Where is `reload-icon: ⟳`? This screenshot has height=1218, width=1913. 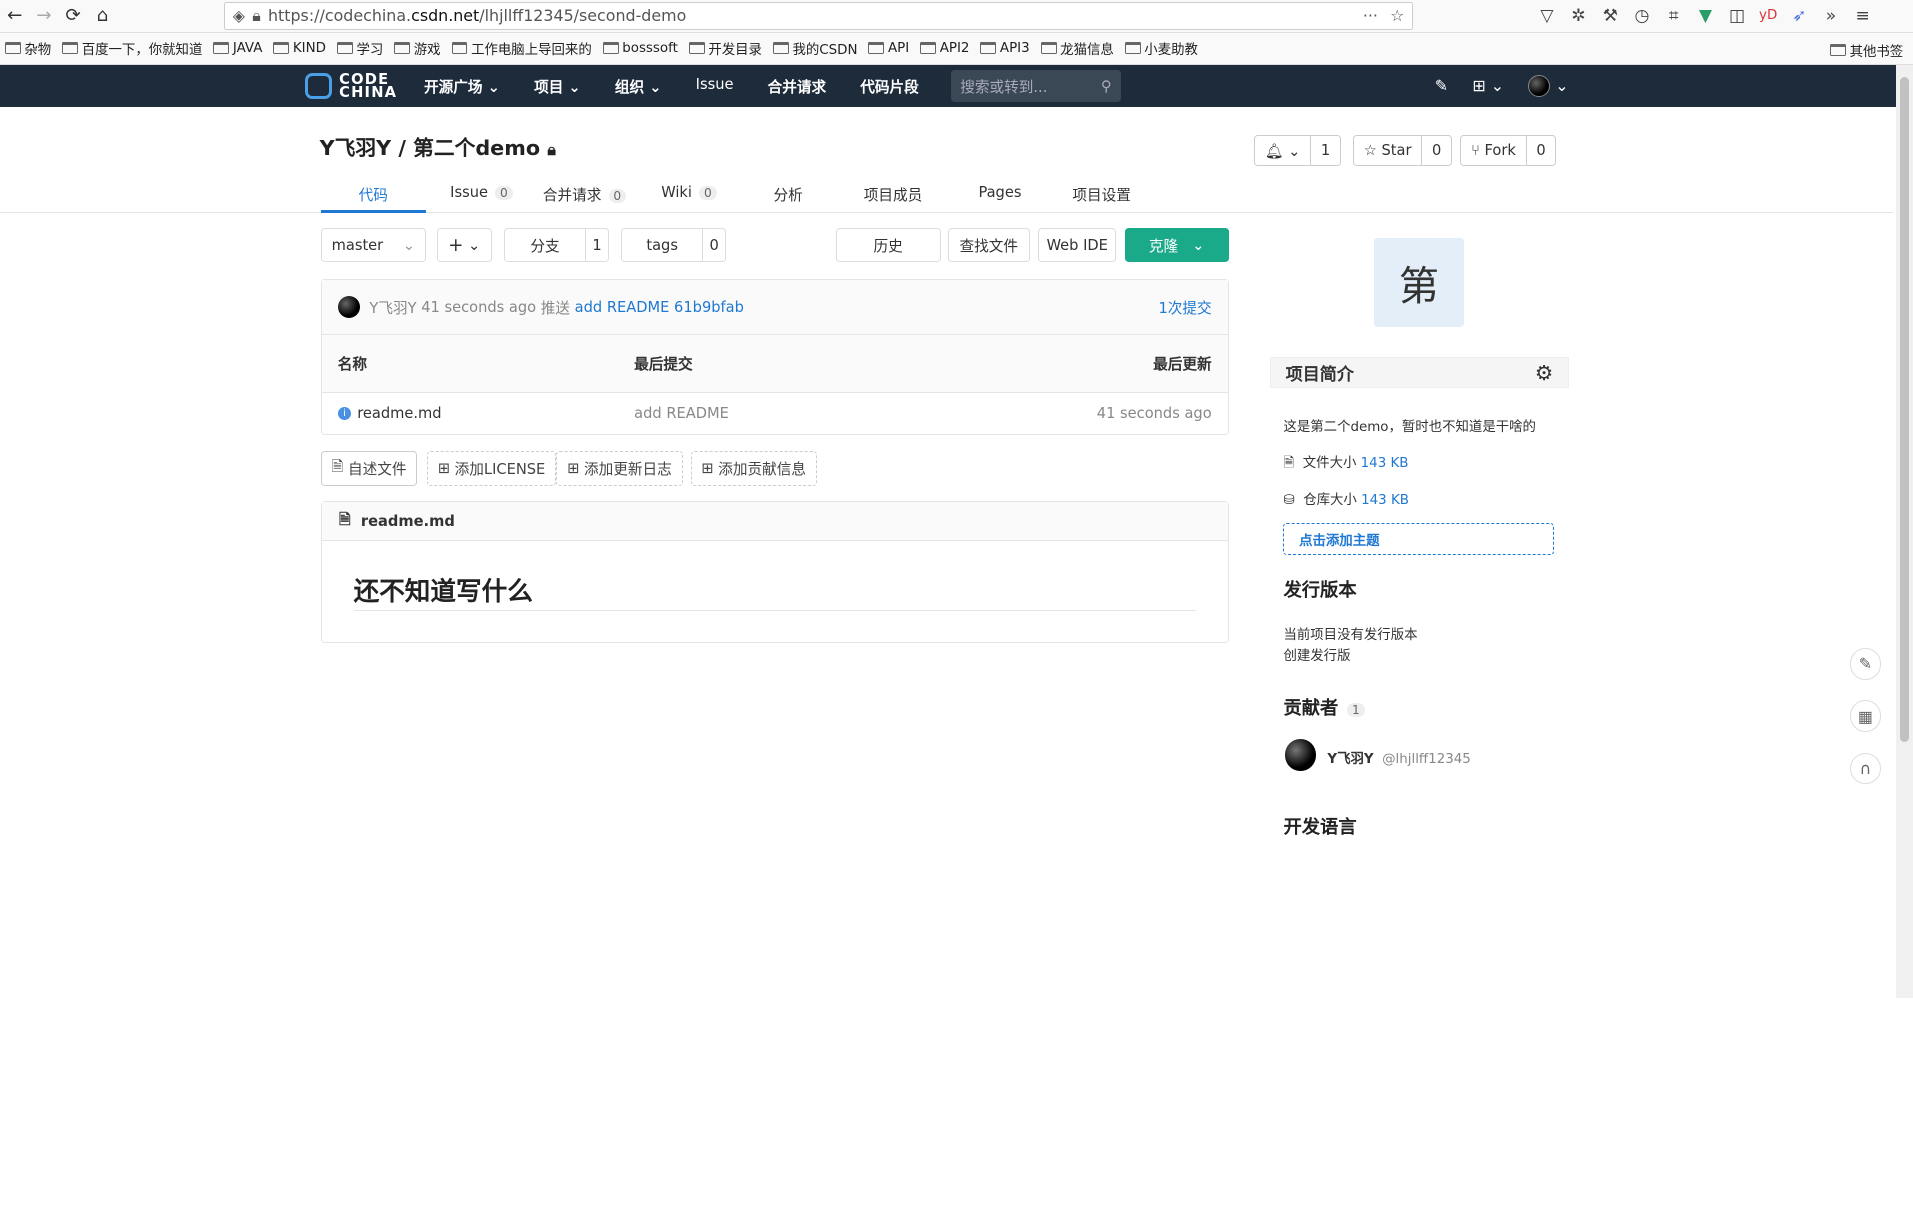
reload-icon: ⟳ is located at coordinates (73, 15).